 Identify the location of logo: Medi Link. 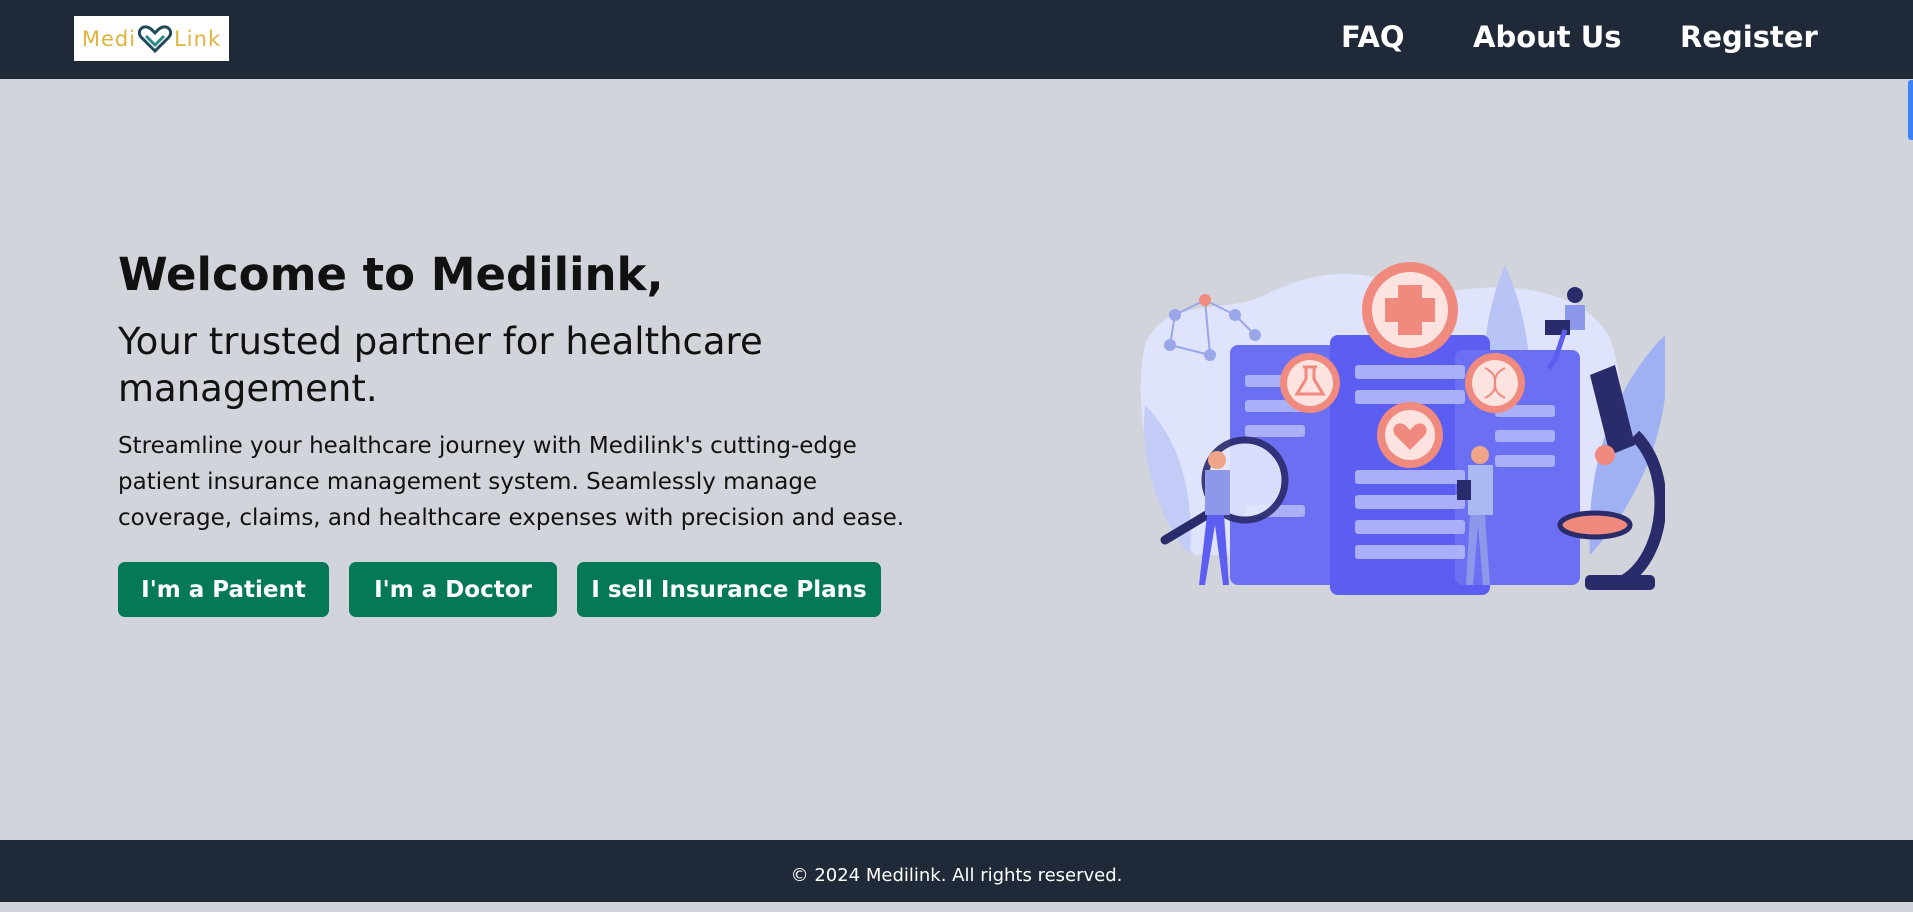
(151, 38).